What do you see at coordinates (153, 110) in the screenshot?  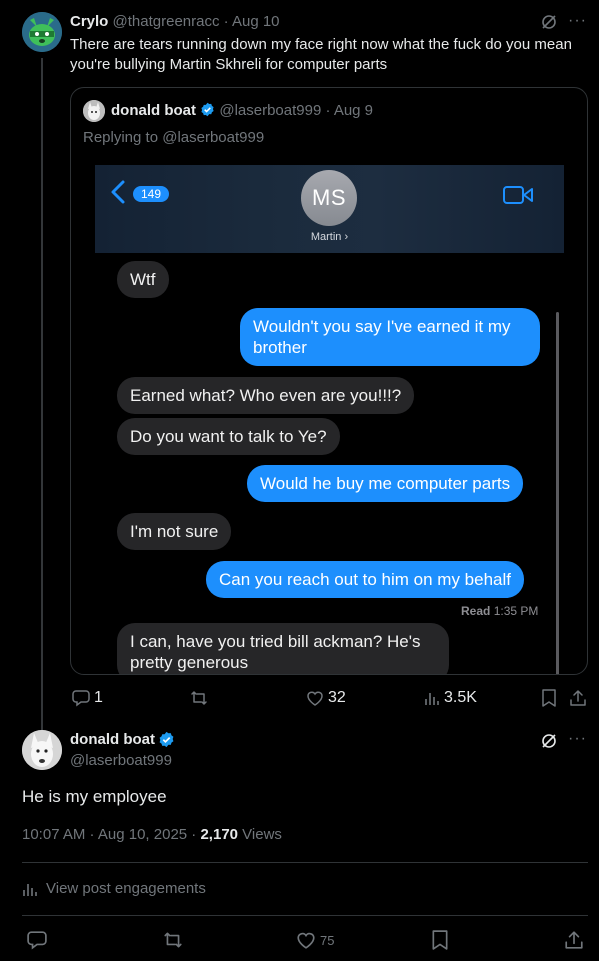 I see `quoted-author-name: donald boat` at bounding box center [153, 110].